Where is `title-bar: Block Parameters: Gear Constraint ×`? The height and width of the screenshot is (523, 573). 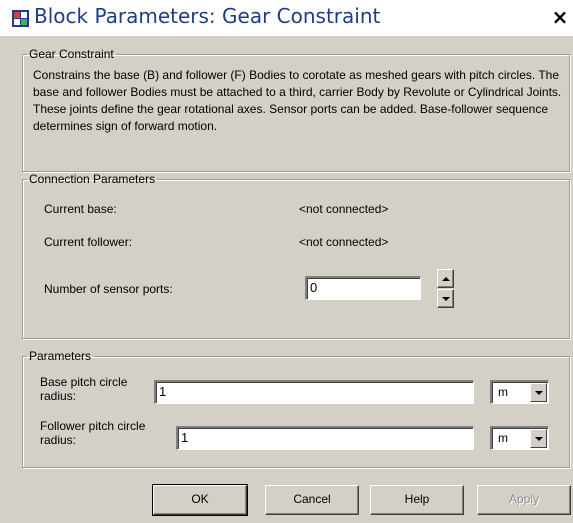 title-bar: Block Parameters: Gear Constraint × is located at coordinates (286, 18).